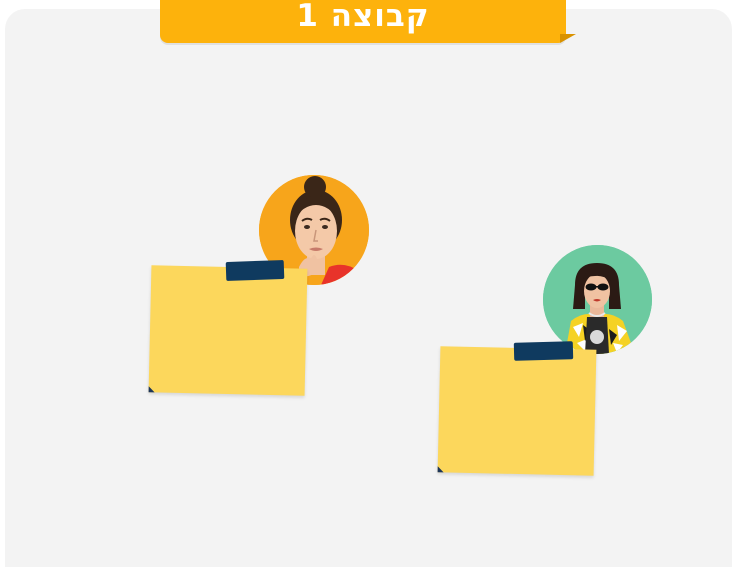 This screenshot has width=732, height=567. I want to click on group-title-banner: קבוצה 1, so click(363, 21).